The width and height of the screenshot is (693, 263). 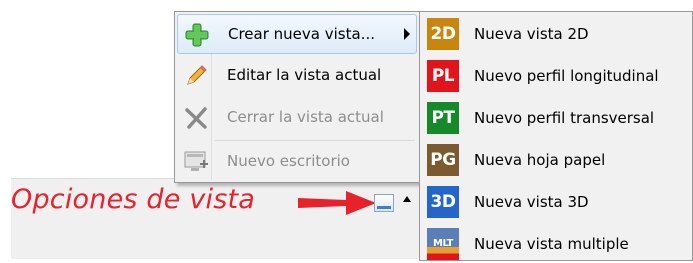 I want to click on badge-3d-icon: 3D, so click(x=443, y=202).